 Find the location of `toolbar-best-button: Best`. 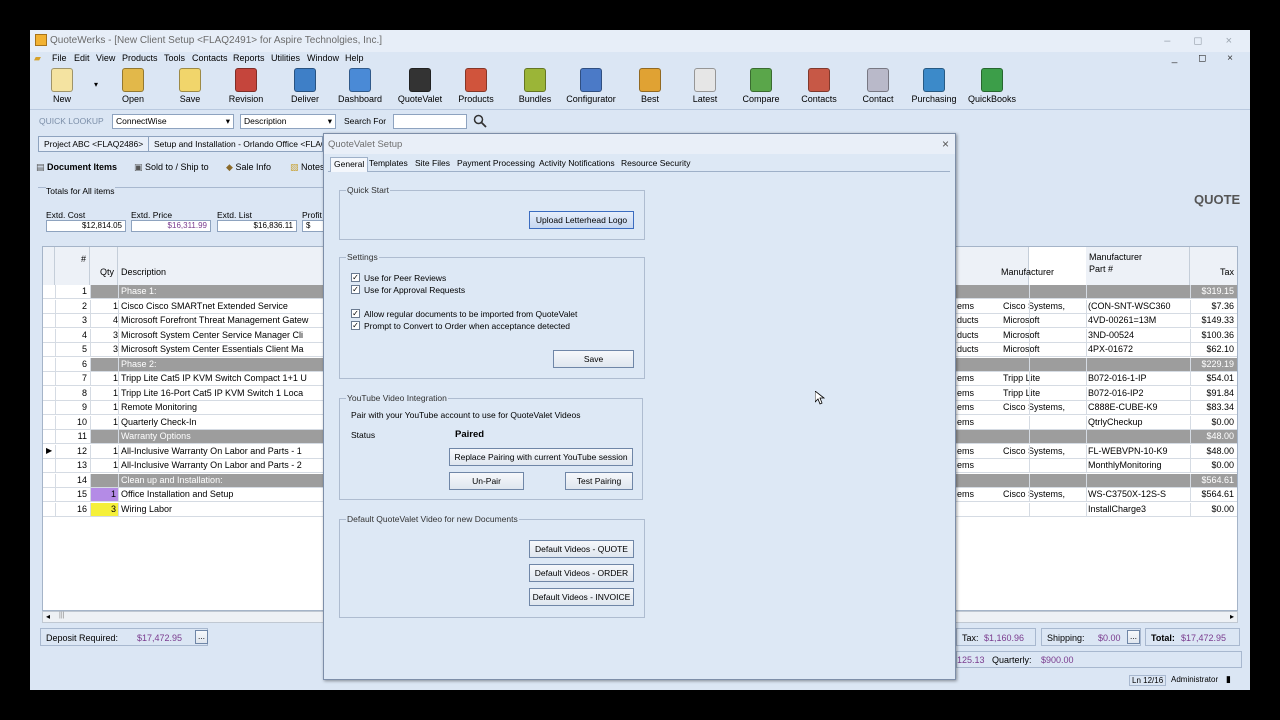

toolbar-best-button: Best is located at coordinates (650, 88).